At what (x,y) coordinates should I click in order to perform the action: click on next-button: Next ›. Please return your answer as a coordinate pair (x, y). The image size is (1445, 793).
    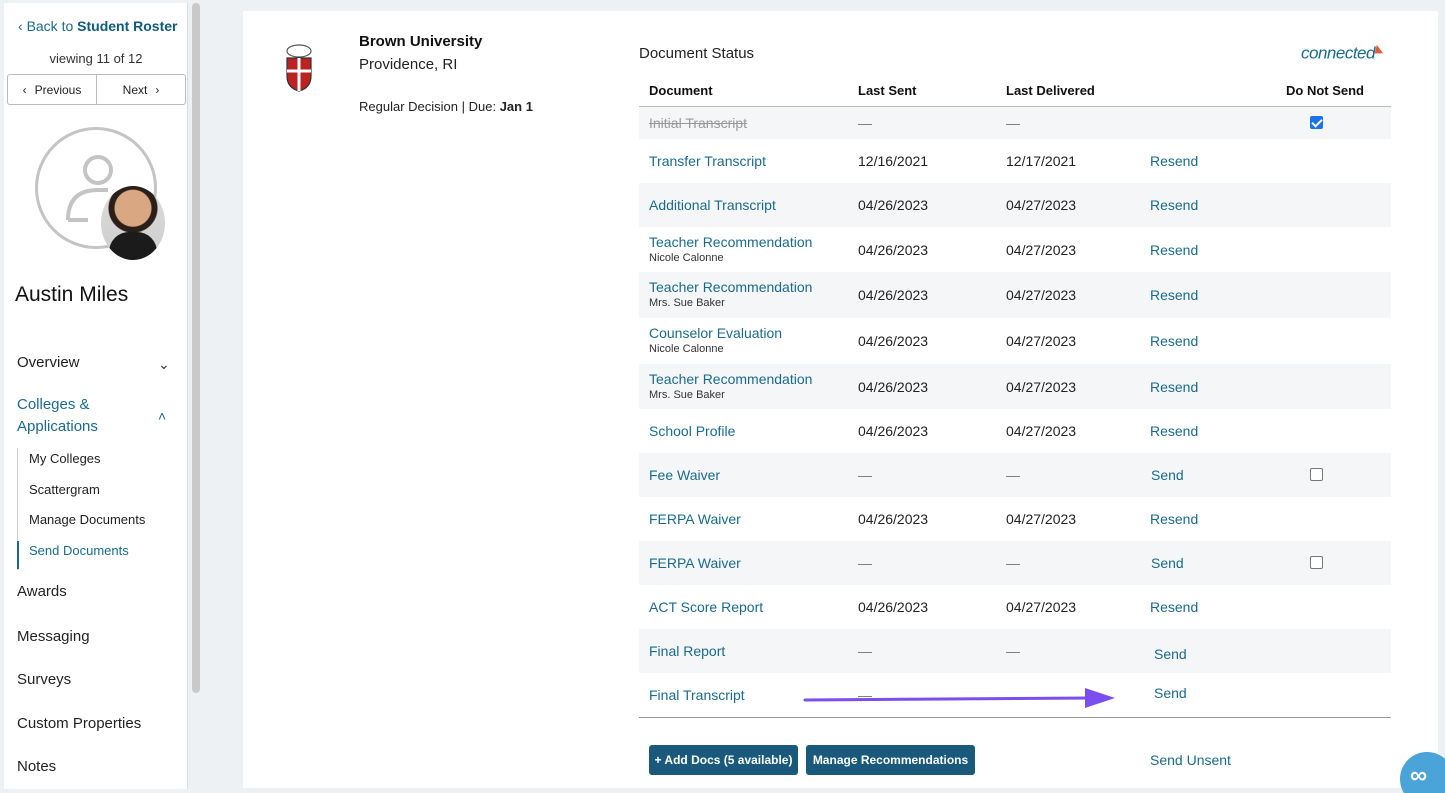
    Looking at the image, I should click on (141, 89).